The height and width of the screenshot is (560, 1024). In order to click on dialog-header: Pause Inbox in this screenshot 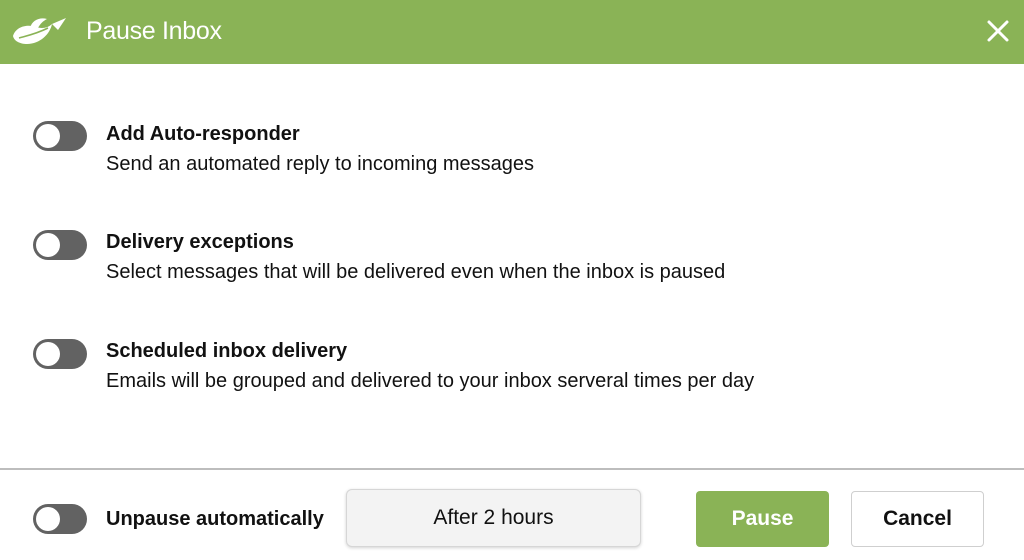, I will do `click(512, 32)`.